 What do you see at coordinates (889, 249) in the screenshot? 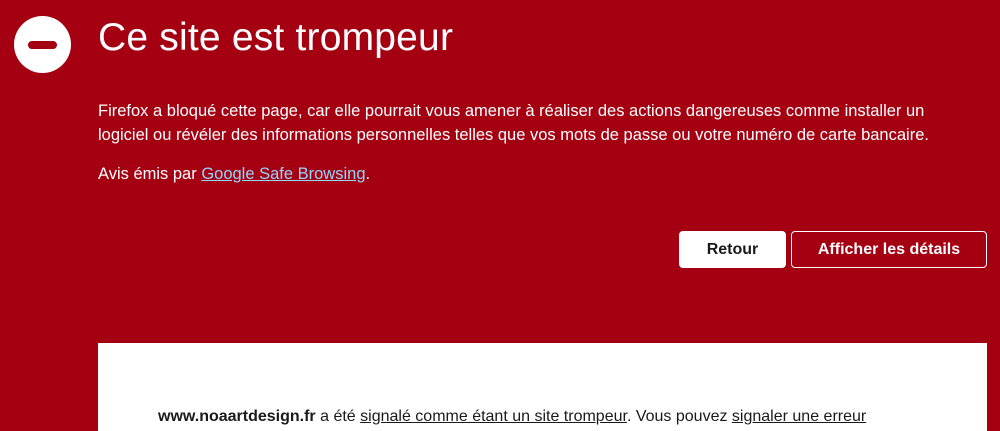
I see `show-details-button: Afficher les détails` at bounding box center [889, 249].